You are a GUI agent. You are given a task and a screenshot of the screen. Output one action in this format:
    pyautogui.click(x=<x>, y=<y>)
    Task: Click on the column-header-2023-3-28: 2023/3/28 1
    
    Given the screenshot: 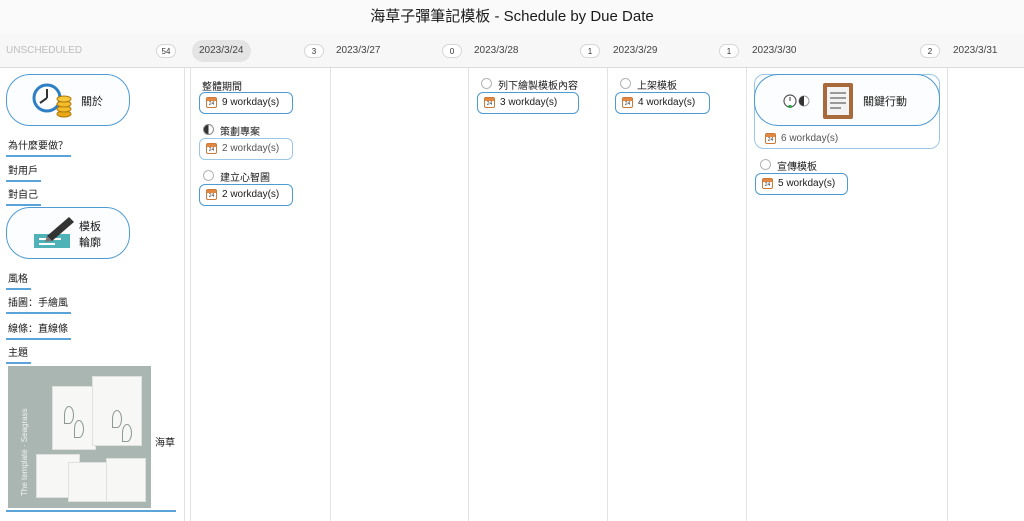 What is the action you would take?
    pyautogui.click(x=537, y=51)
    